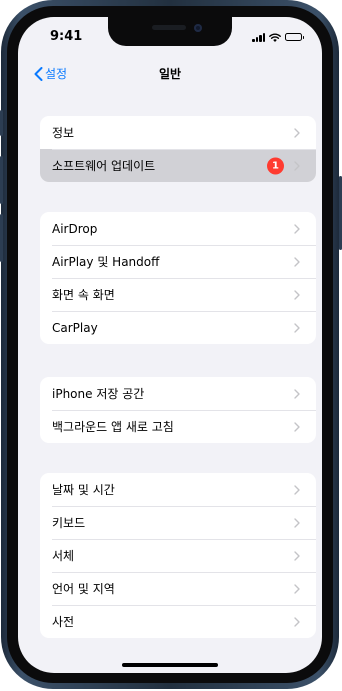 This screenshot has height=691, width=342. Describe the element at coordinates (294, 37) in the screenshot. I see `battery-icon` at that location.